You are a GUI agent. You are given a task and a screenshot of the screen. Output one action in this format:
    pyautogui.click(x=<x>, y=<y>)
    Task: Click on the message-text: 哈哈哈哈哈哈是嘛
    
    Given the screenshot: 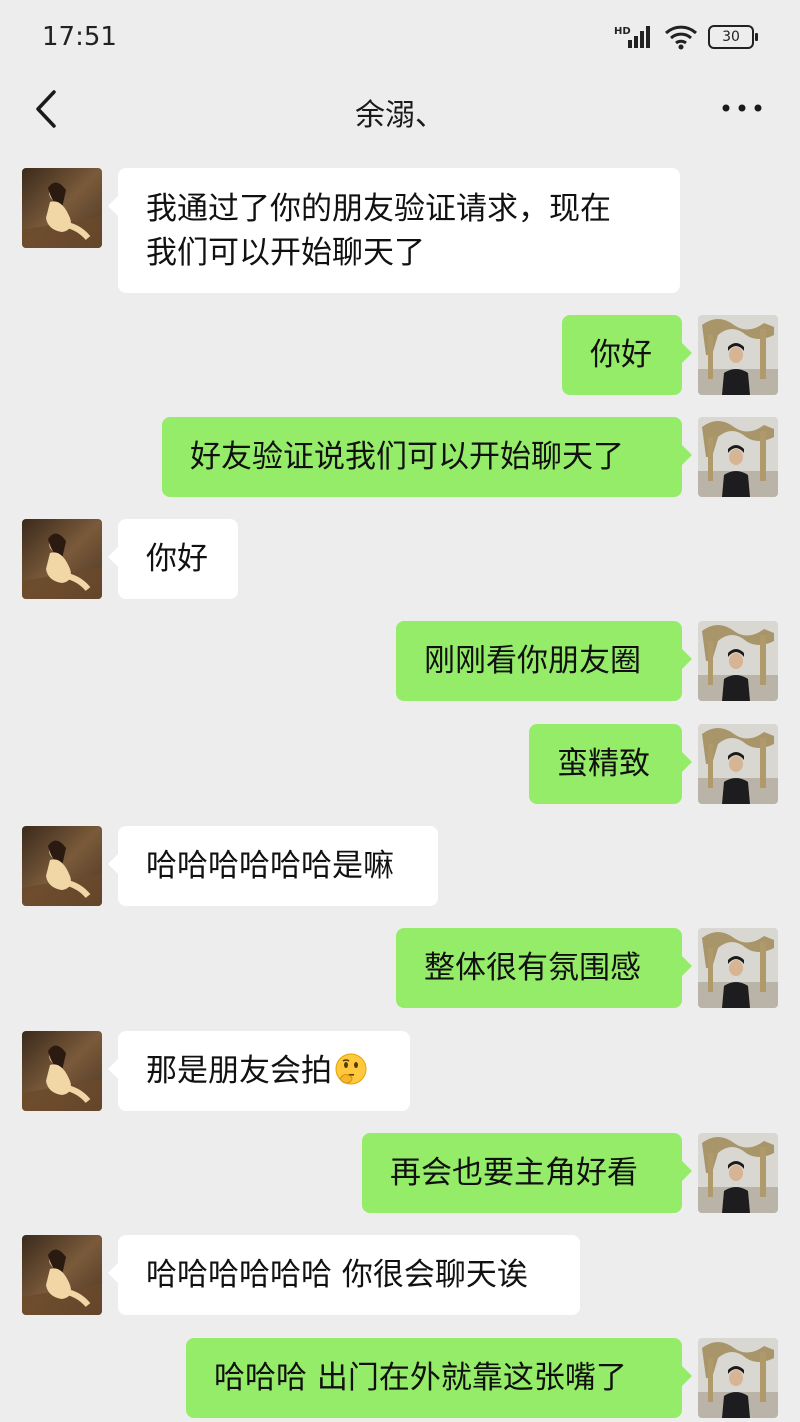 What is the action you would take?
    pyautogui.click(x=270, y=866)
    